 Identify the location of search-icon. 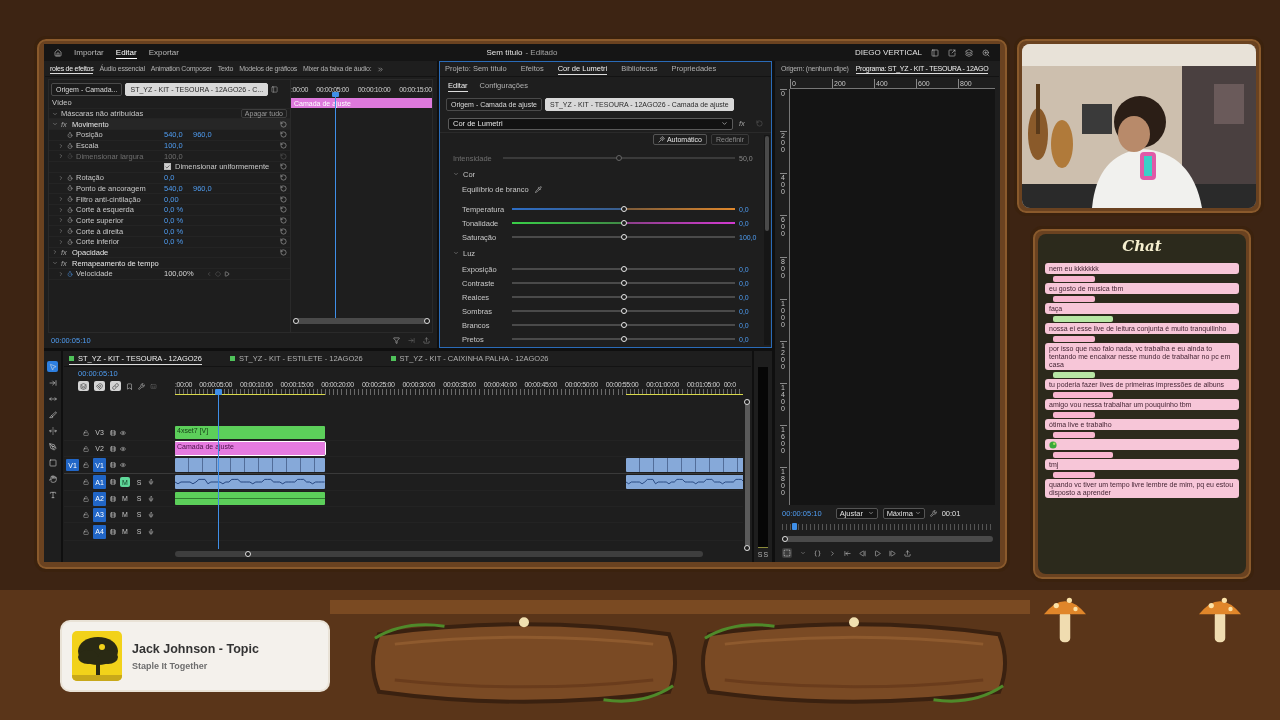
(986, 52).